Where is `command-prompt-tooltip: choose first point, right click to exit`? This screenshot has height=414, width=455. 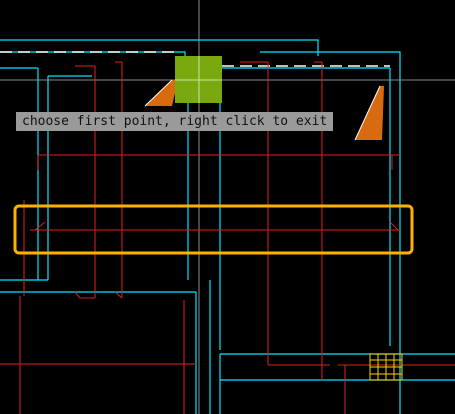
command-prompt-tooltip: choose first point, right click to exit is located at coordinates (175, 121).